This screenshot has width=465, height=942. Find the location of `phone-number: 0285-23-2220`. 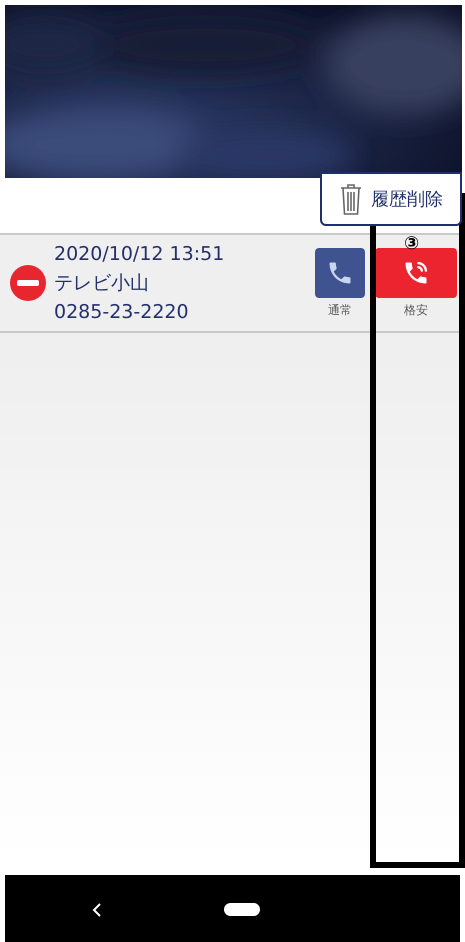

phone-number: 0285-23-2220 is located at coordinates (122, 312).